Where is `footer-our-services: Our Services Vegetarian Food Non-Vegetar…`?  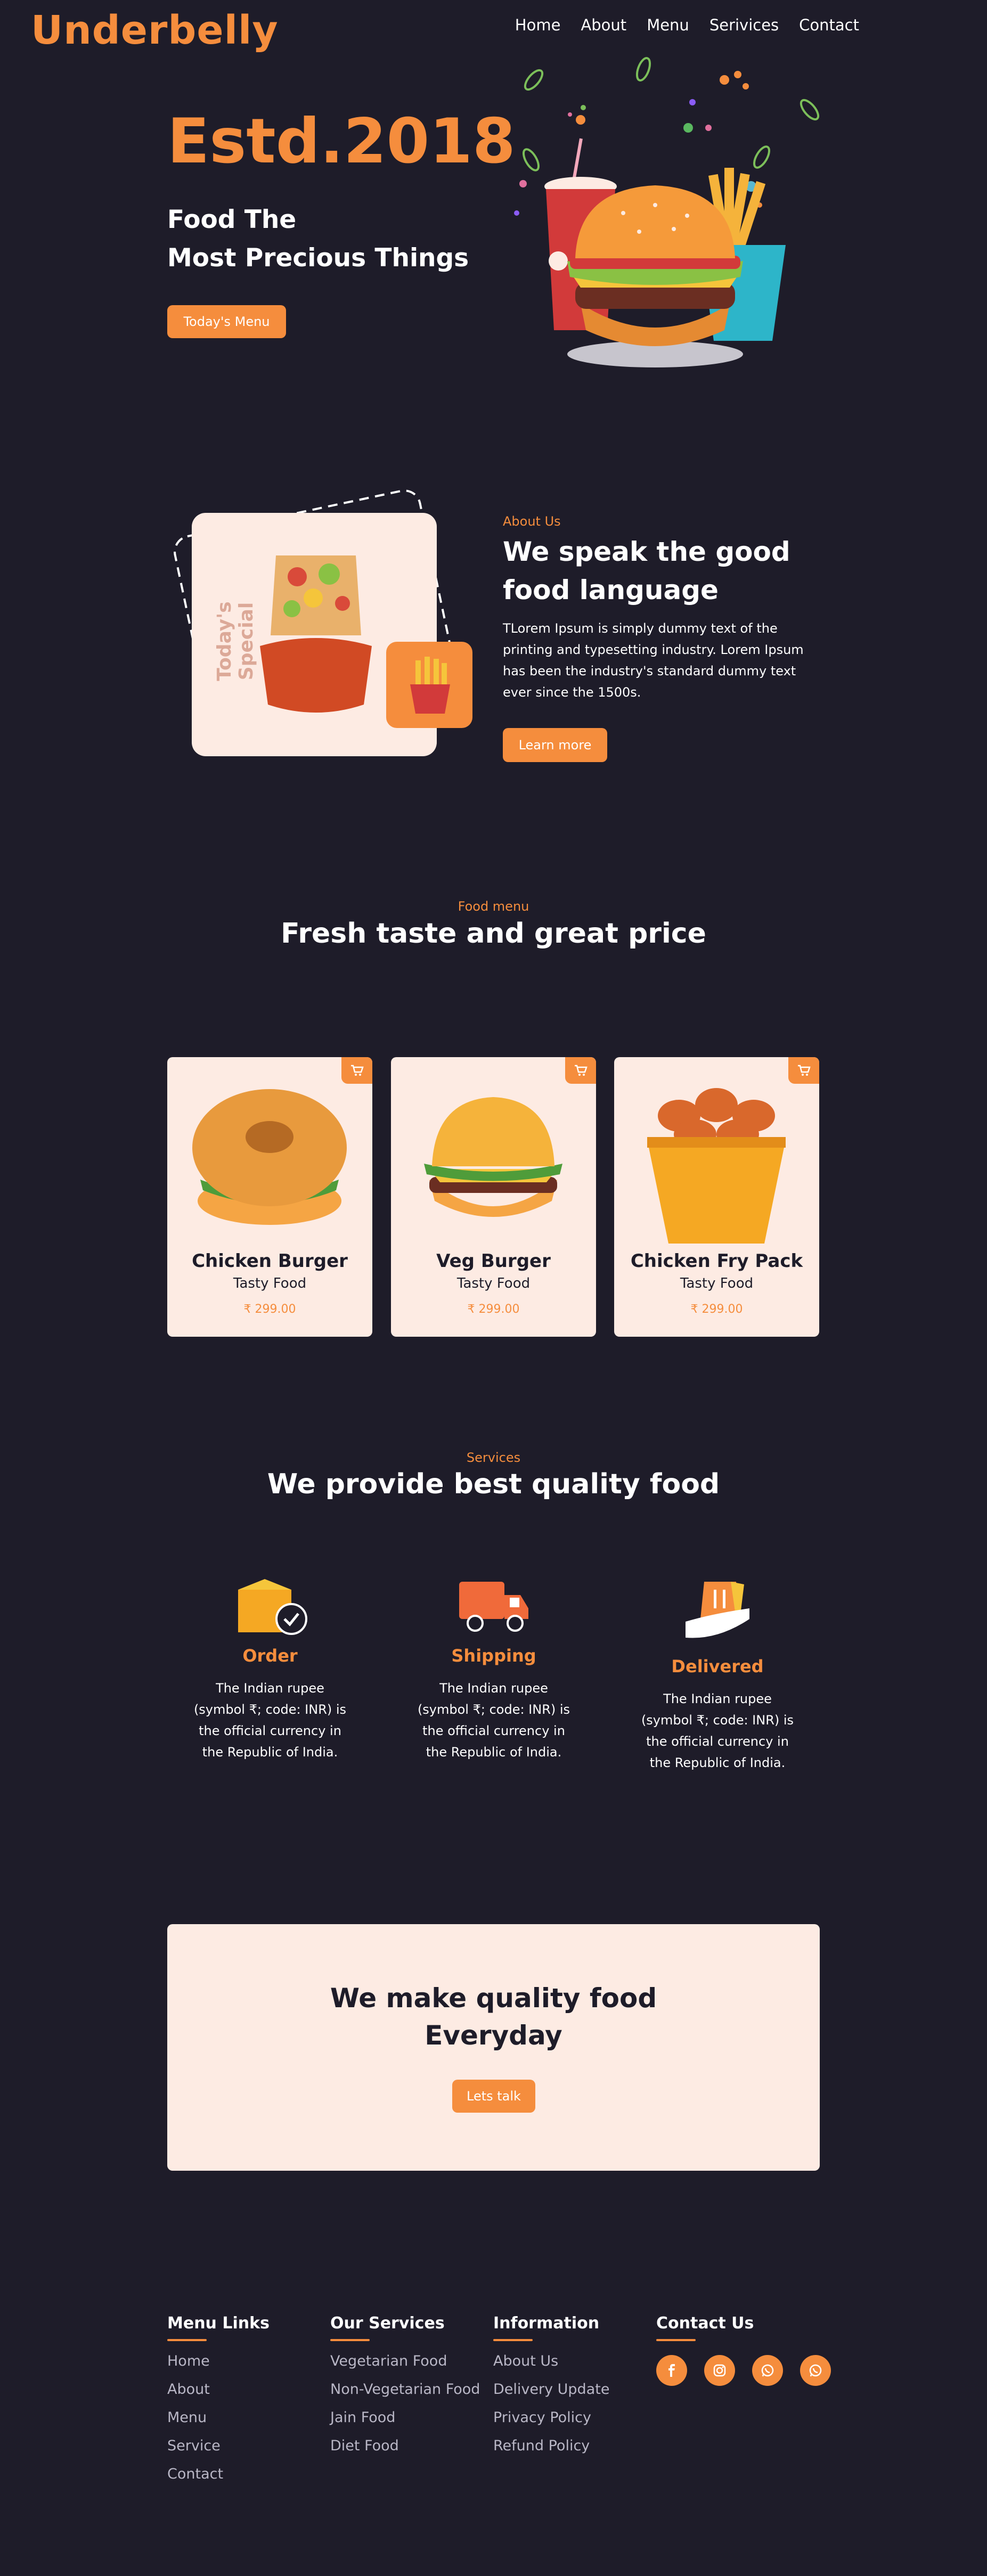 footer-our-services: Our Services Vegetarian Food Non-Vegetar… is located at coordinates (405, 2384).